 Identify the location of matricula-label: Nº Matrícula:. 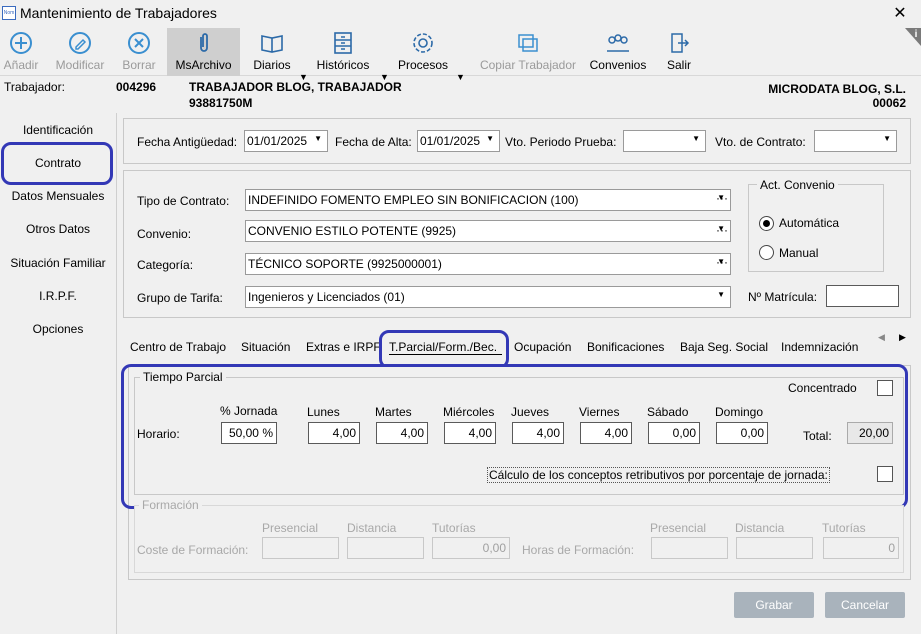
(783, 297).